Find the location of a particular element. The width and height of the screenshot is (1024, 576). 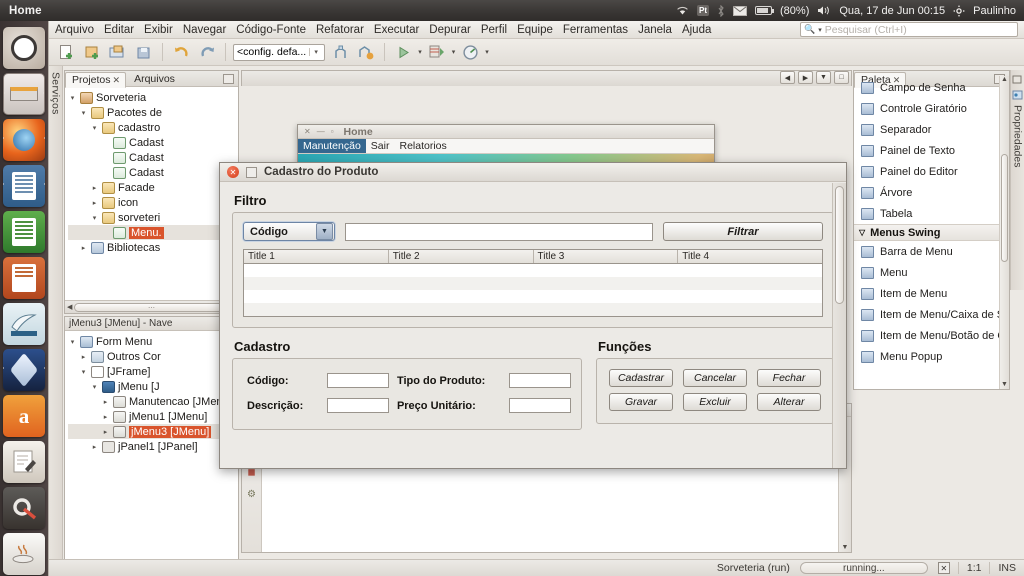

settings-icon: ⚙ is located at coordinates (251, 494).